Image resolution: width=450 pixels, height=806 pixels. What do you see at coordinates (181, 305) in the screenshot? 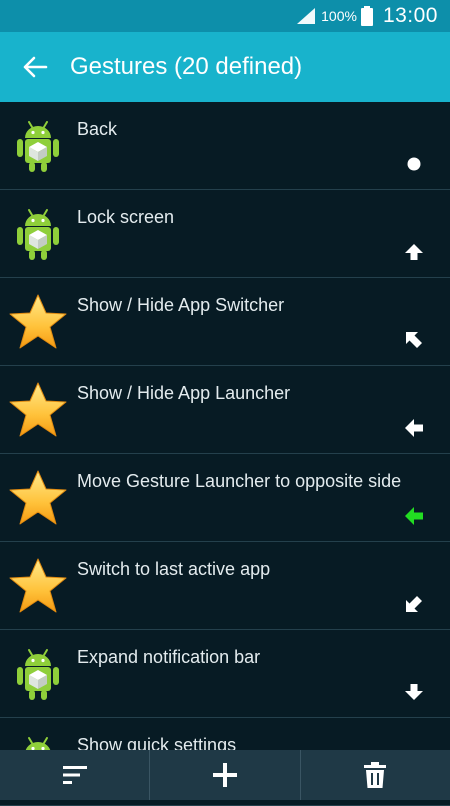
I see `list-item-label: Show / Hide App Switcher` at bounding box center [181, 305].